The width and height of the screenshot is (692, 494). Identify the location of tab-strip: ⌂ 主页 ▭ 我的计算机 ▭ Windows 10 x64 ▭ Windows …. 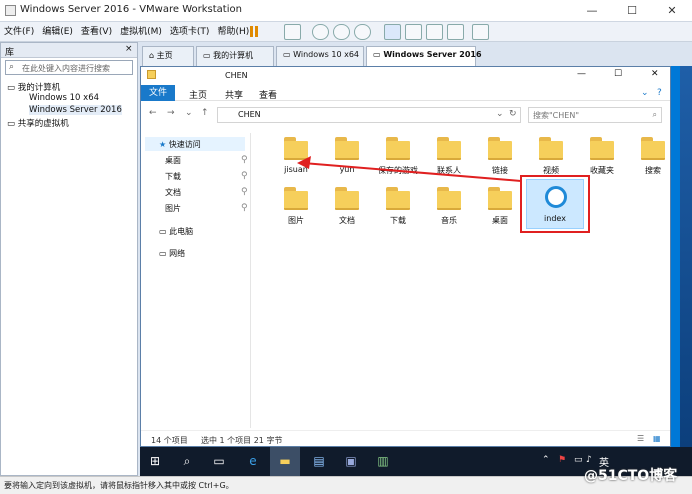
(416, 55).